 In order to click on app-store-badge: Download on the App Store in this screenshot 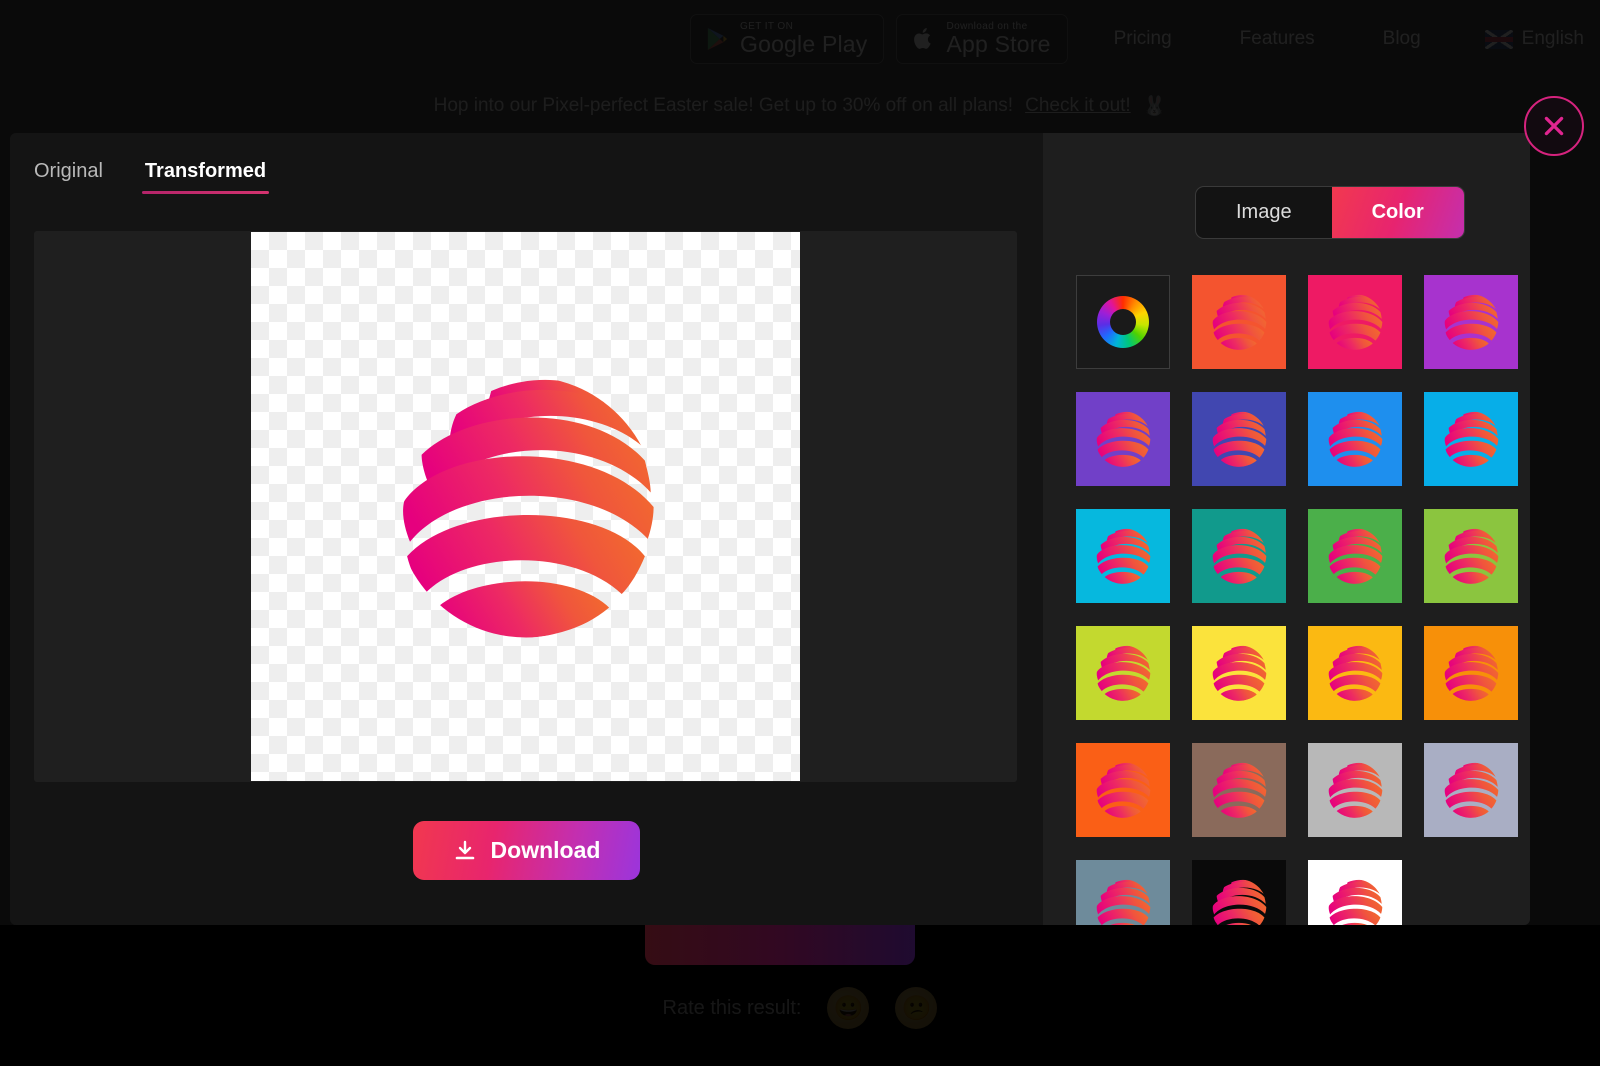, I will do `click(982, 39)`.